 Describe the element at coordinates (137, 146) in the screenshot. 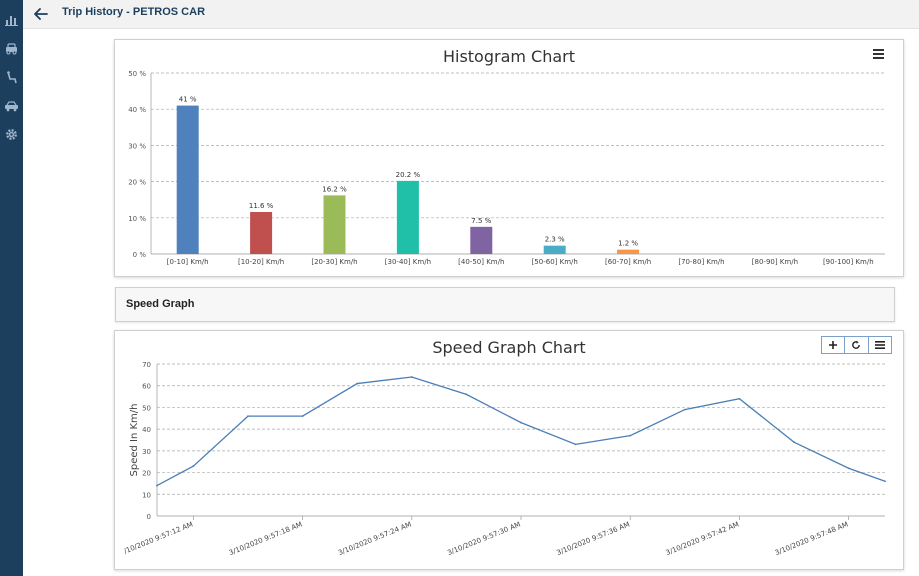

I see `histogram-y-tick-label: 30 %` at that location.